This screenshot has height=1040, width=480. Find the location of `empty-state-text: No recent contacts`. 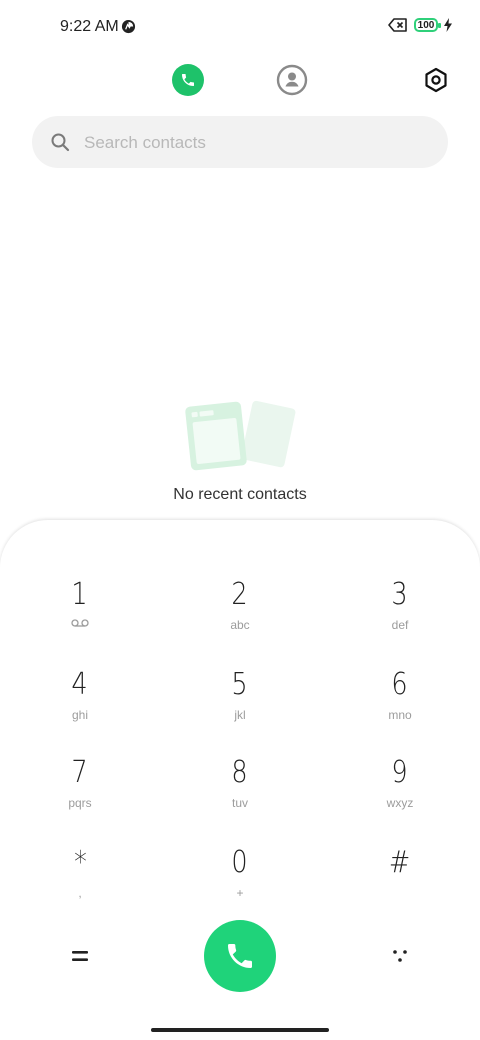

empty-state-text: No recent contacts is located at coordinates (240, 494).